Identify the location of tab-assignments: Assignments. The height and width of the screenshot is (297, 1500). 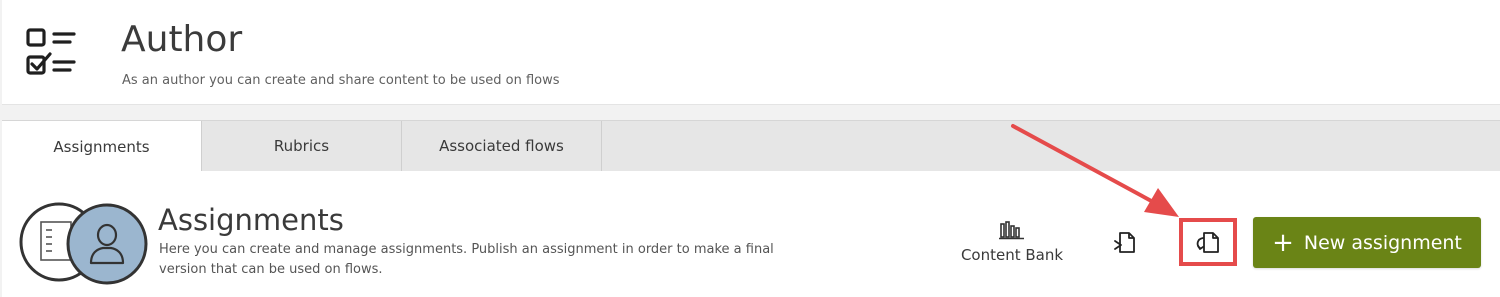
(102, 147).